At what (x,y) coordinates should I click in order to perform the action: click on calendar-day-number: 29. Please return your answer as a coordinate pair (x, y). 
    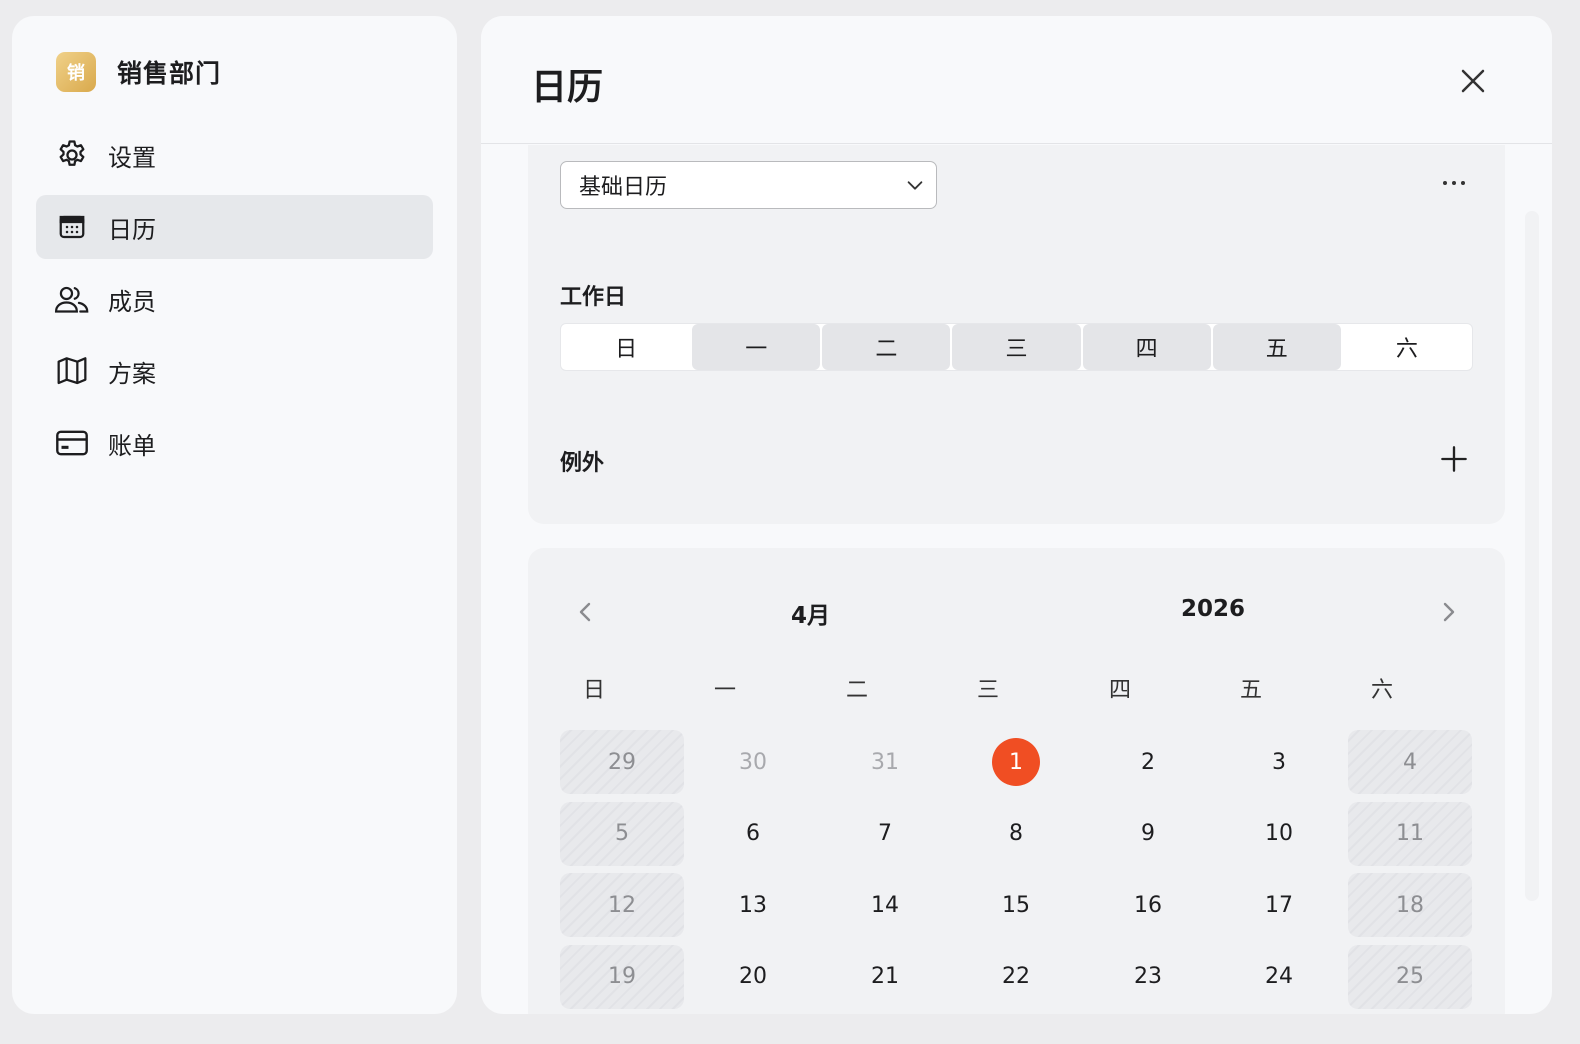
    Looking at the image, I should click on (622, 762).